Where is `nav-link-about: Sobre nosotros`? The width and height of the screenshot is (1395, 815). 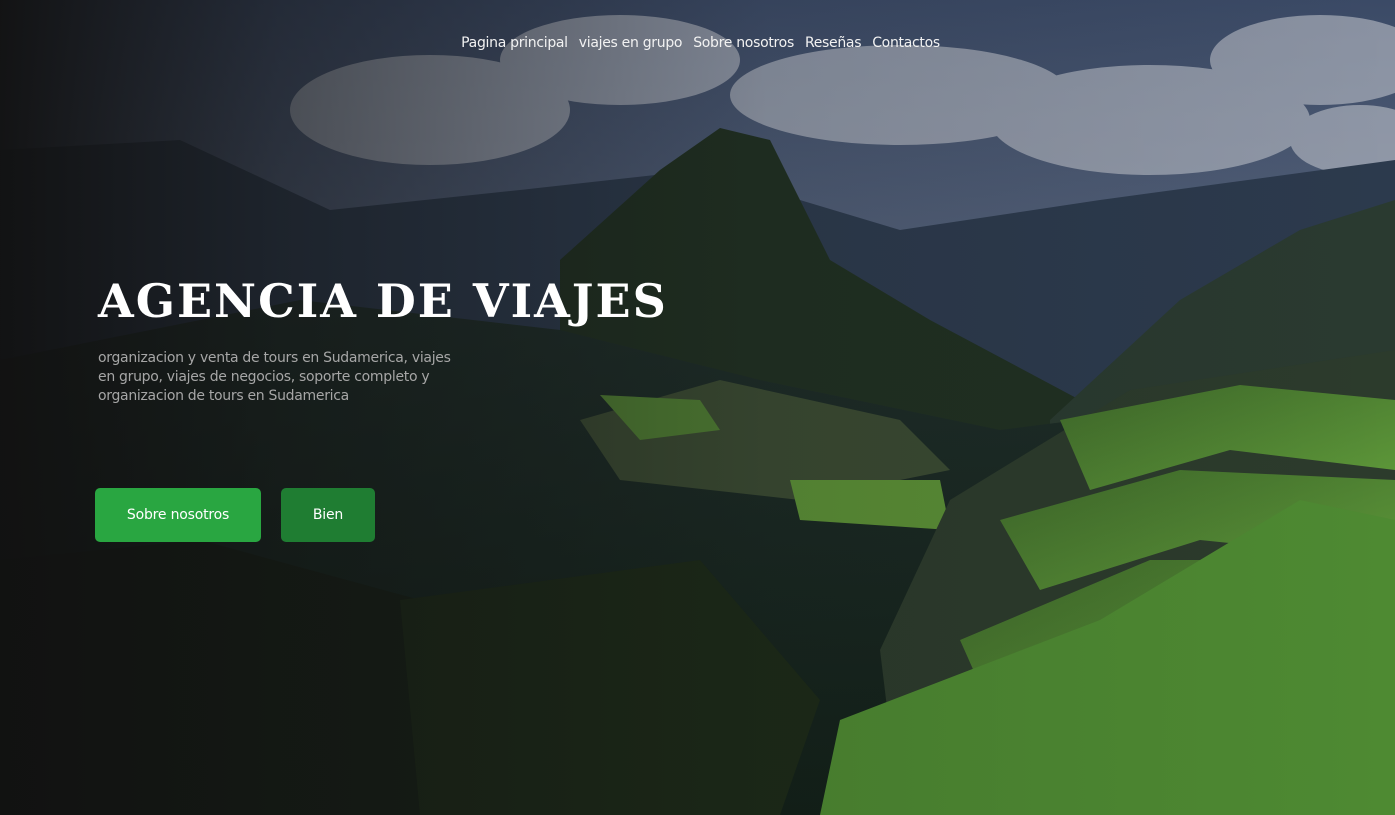 nav-link-about: Sobre nosotros is located at coordinates (743, 43).